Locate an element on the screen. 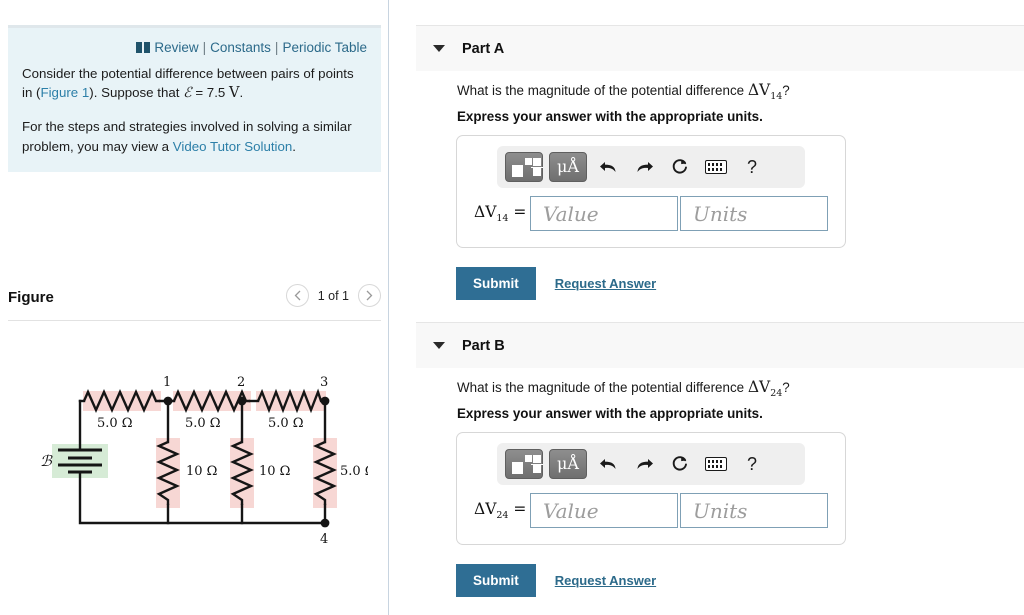 The width and height of the screenshot is (1024, 615). part-b-request-answer-link: Request Answer is located at coordinates (605, 580).